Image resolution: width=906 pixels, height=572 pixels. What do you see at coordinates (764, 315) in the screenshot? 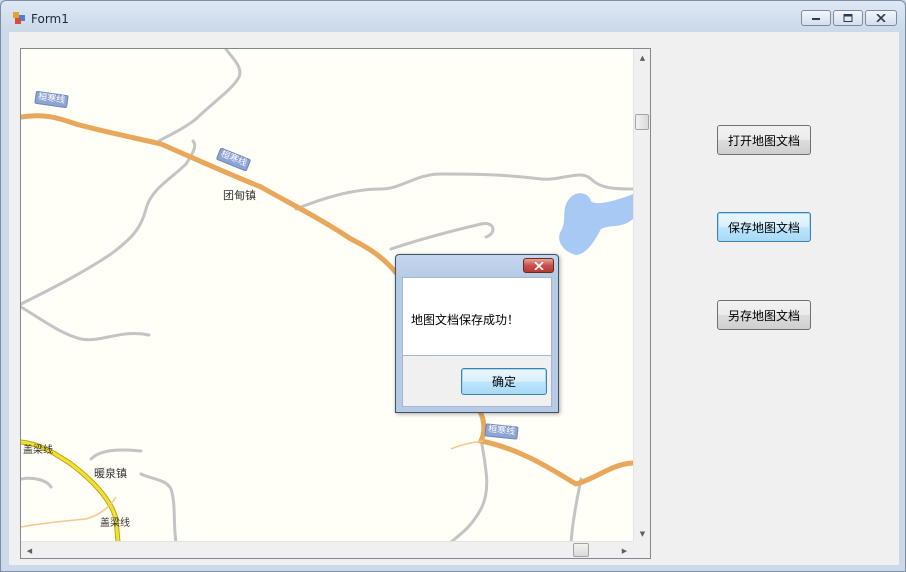
I see `save-as-map-doc-button: 另存地图文档` at bounding box center [764, 315].